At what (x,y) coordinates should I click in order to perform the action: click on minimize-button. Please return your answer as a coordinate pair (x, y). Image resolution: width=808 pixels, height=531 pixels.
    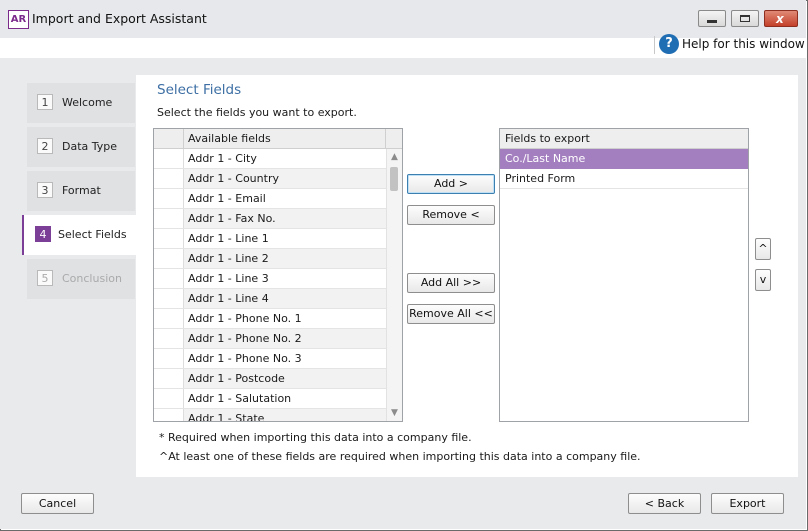
    Looking at the image, I should click on (712, 18).